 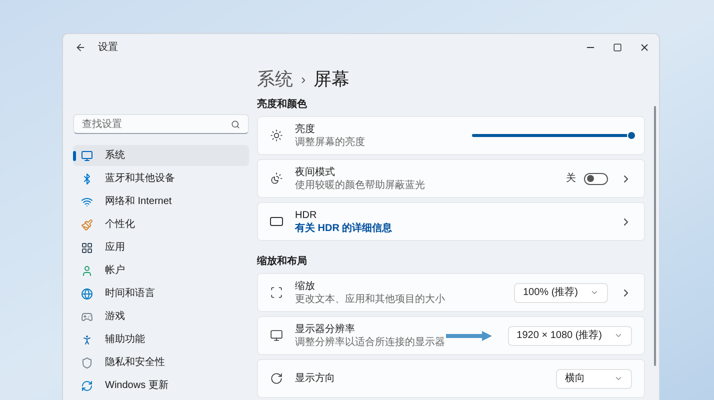 I want to click on card-title: 显示器分辨率, so click(x=325, y=329).